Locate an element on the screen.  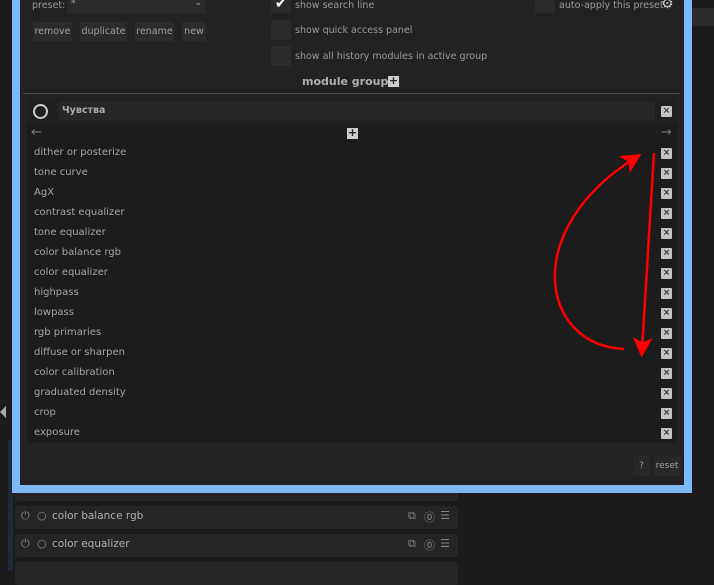
curved-arrow is located at coordinates (597, 252).